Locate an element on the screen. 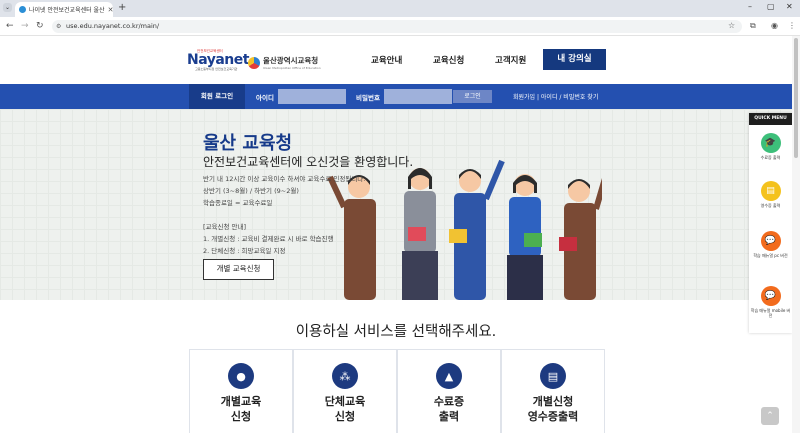 This screenshot has height=433, width=800. id-input is located at coordinates (312, 96).